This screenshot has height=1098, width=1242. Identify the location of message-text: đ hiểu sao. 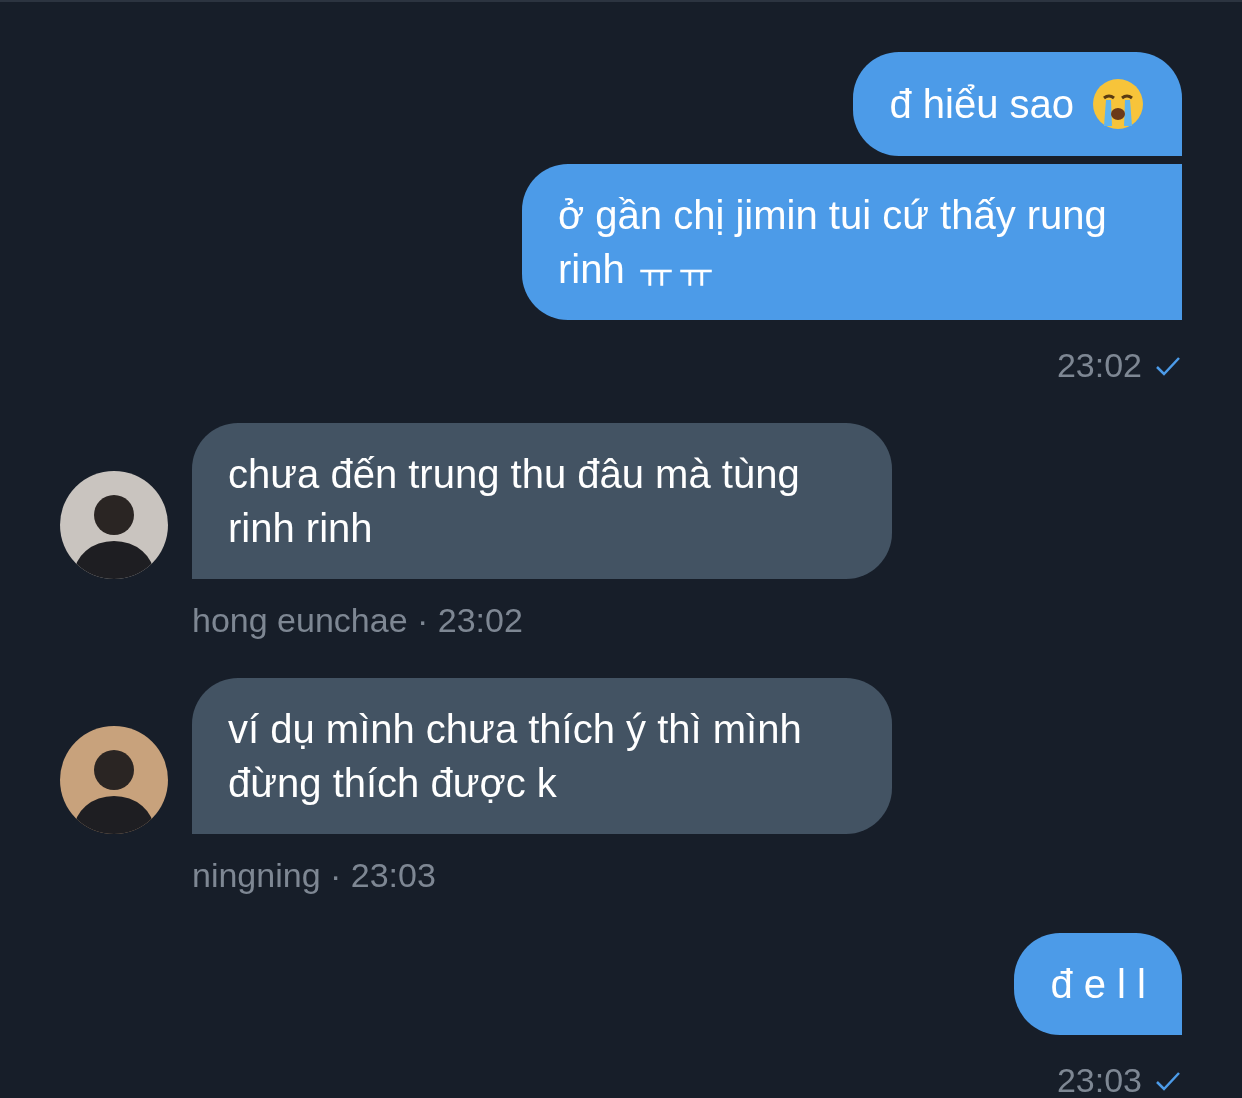
(981, 104).